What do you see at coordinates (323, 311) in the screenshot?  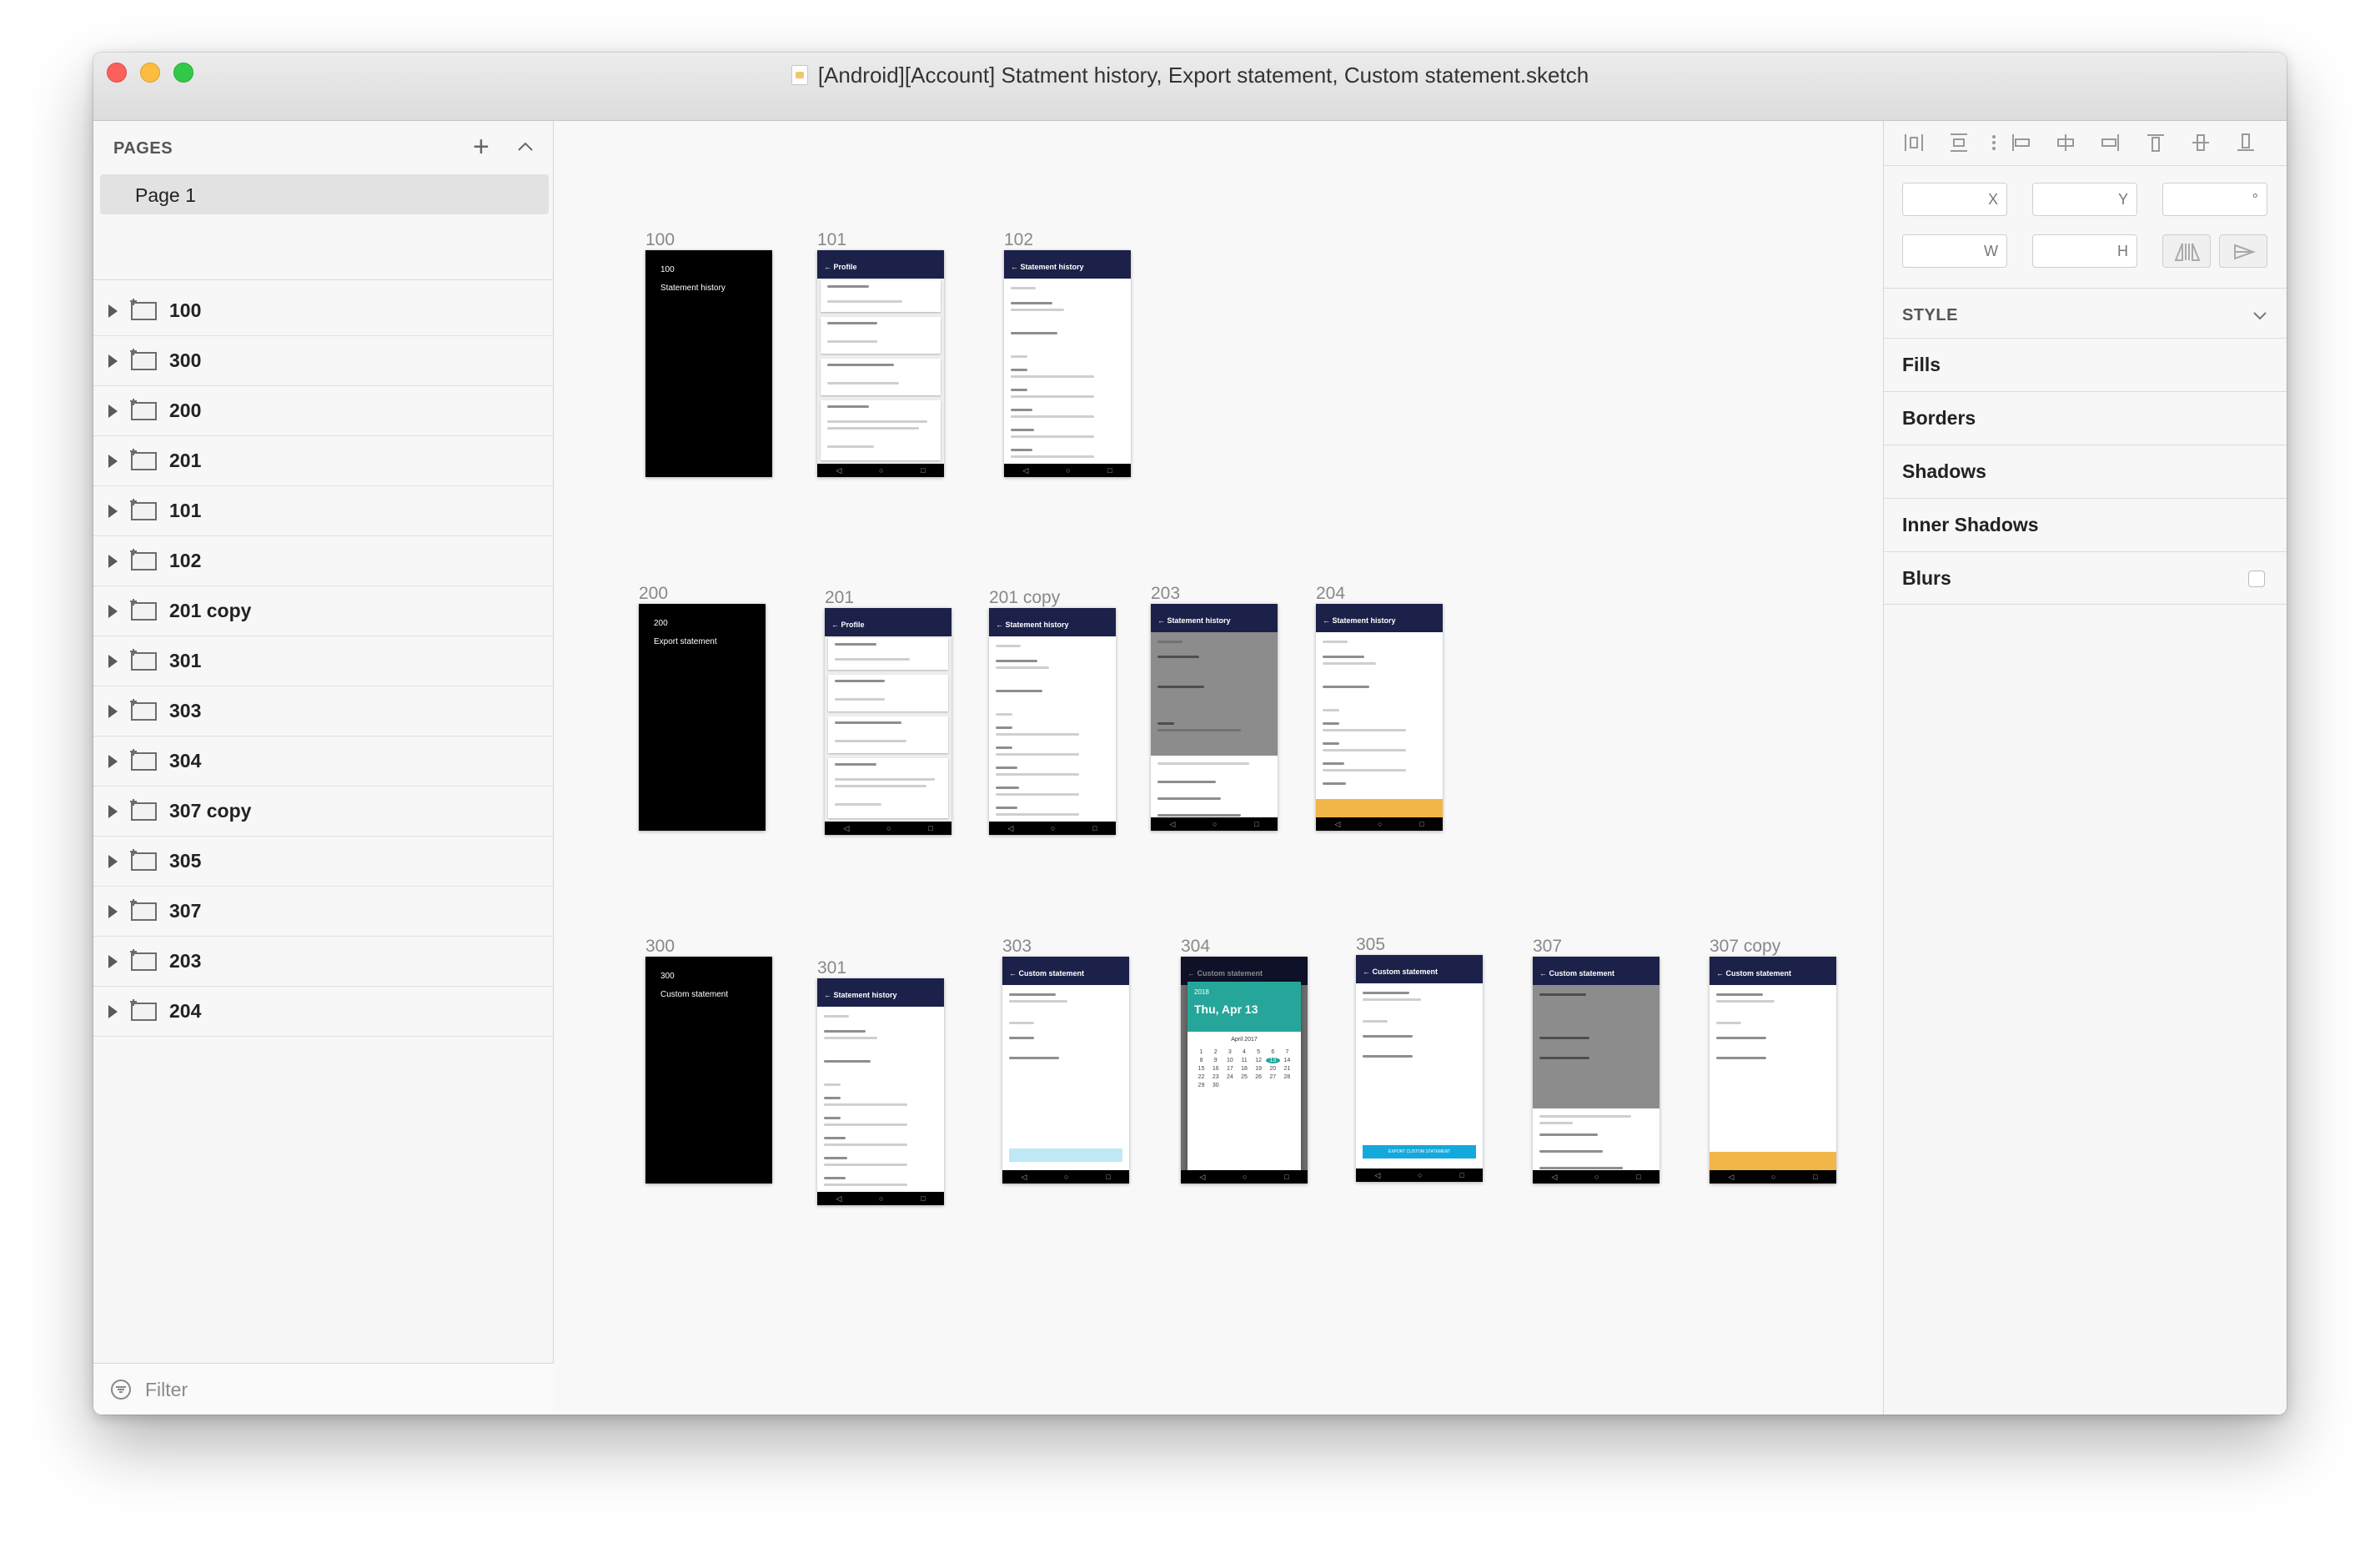 I see `layer-row-100: 100` at bounding box center [323, 311].